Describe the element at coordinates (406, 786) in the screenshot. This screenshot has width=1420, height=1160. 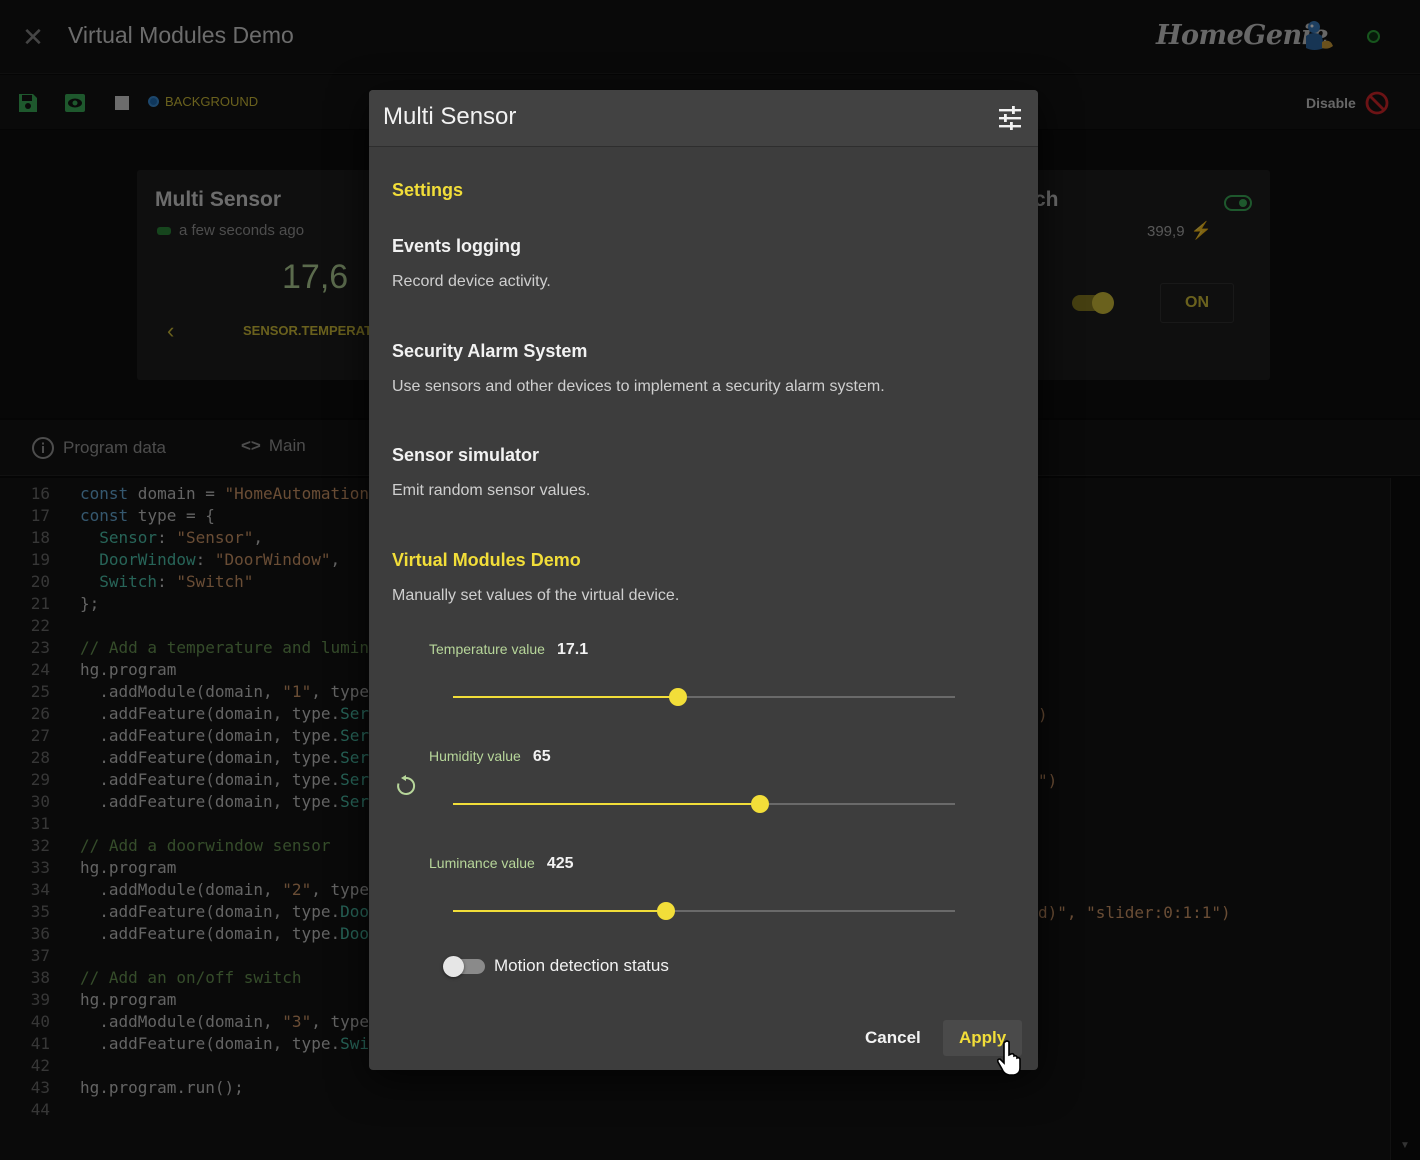
I see `reset-icon` at that location.